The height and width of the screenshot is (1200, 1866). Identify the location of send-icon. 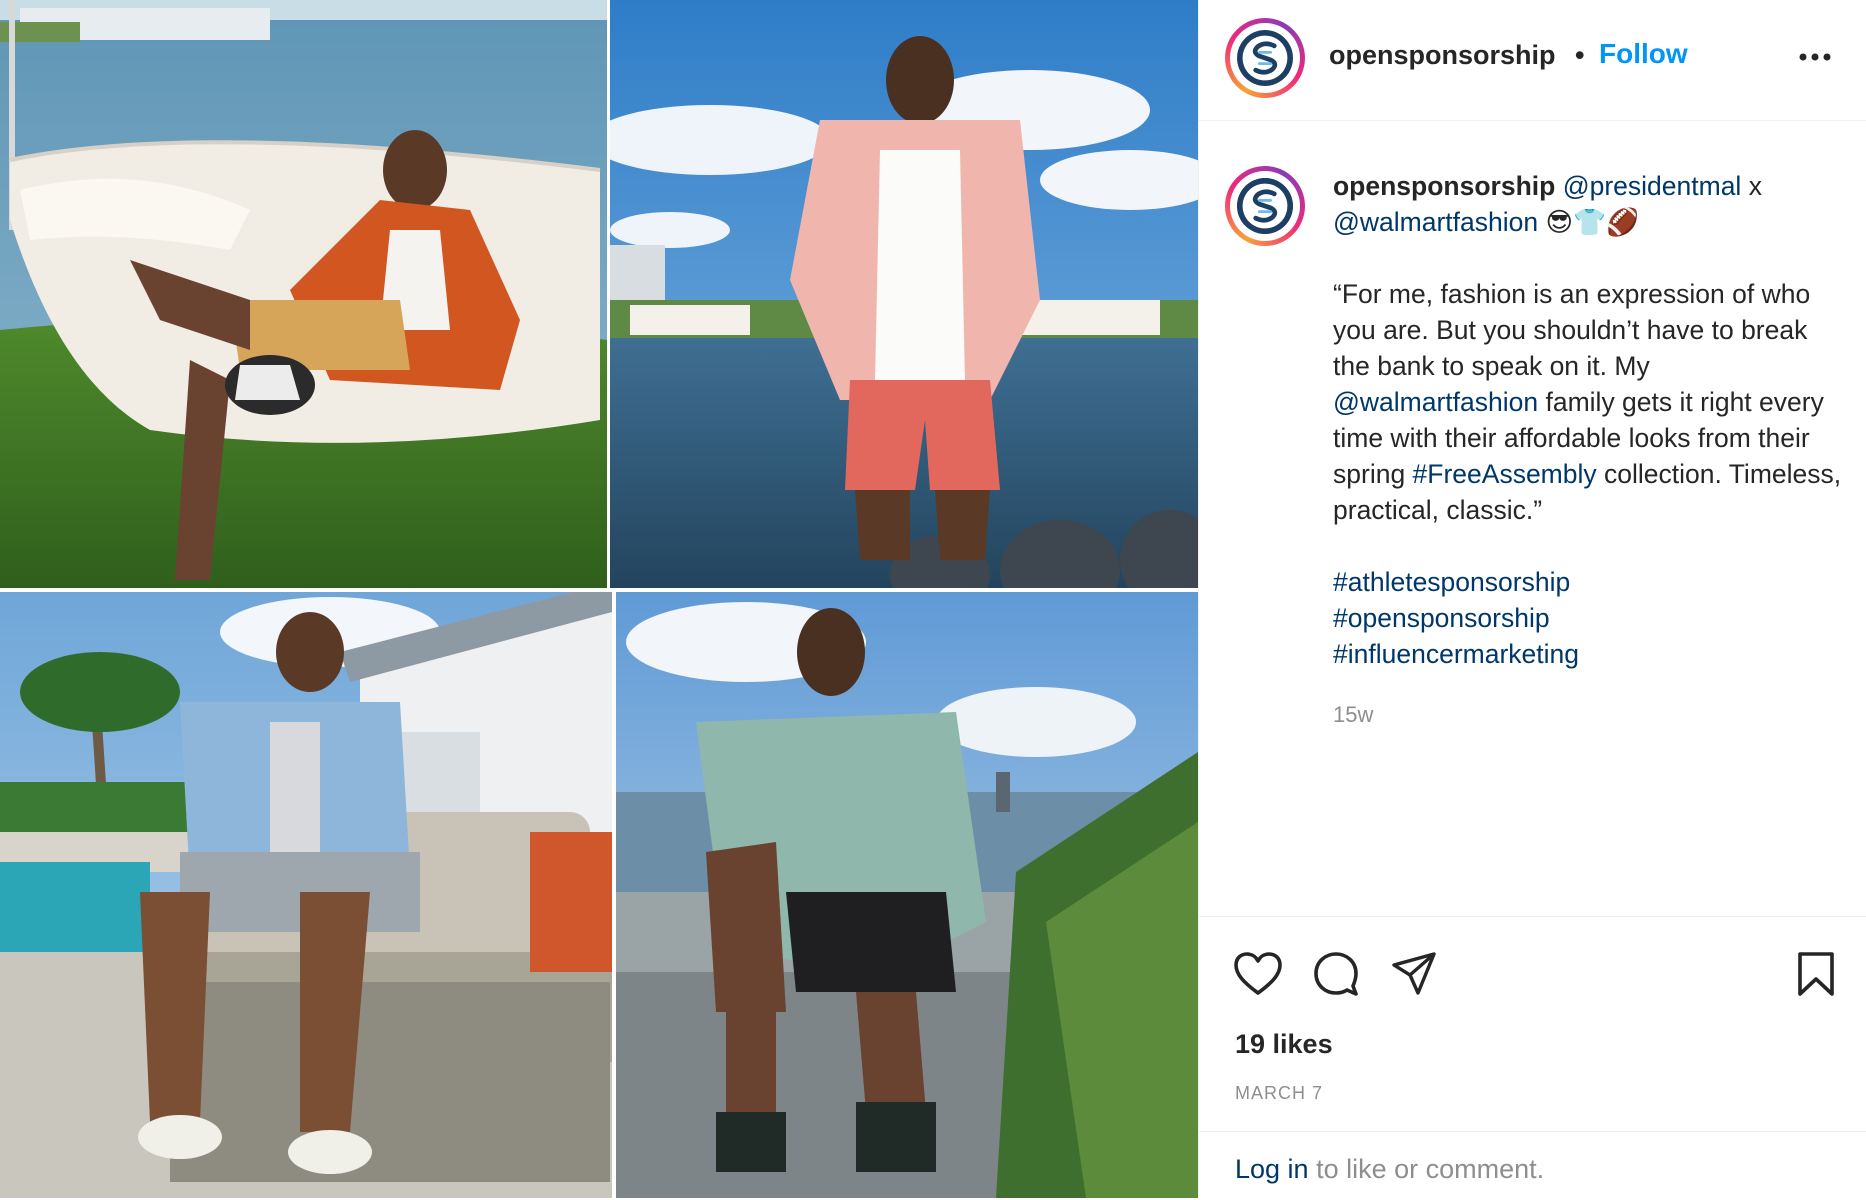
(1414, 974).